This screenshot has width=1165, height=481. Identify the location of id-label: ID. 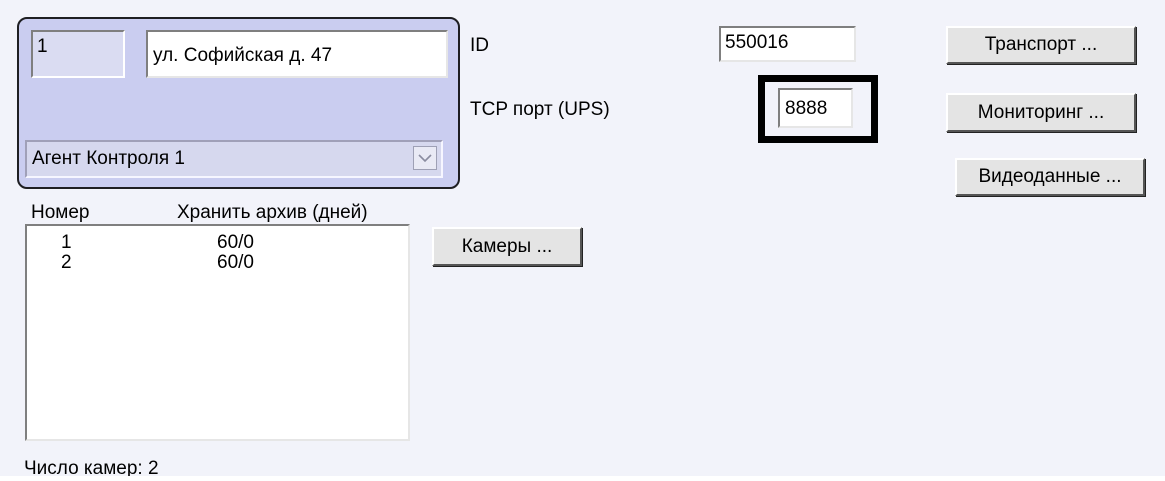
(479, 45).